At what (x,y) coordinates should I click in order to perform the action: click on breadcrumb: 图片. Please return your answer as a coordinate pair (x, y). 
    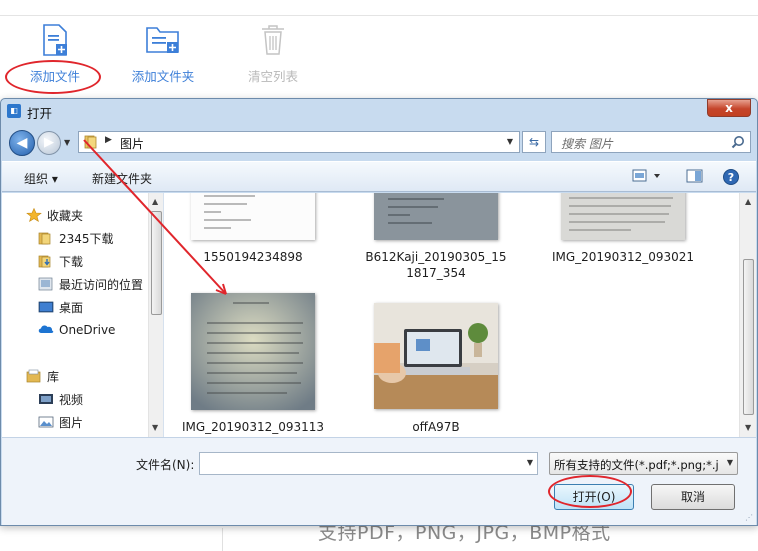
    Looking at the image, I should click on (132, 143).